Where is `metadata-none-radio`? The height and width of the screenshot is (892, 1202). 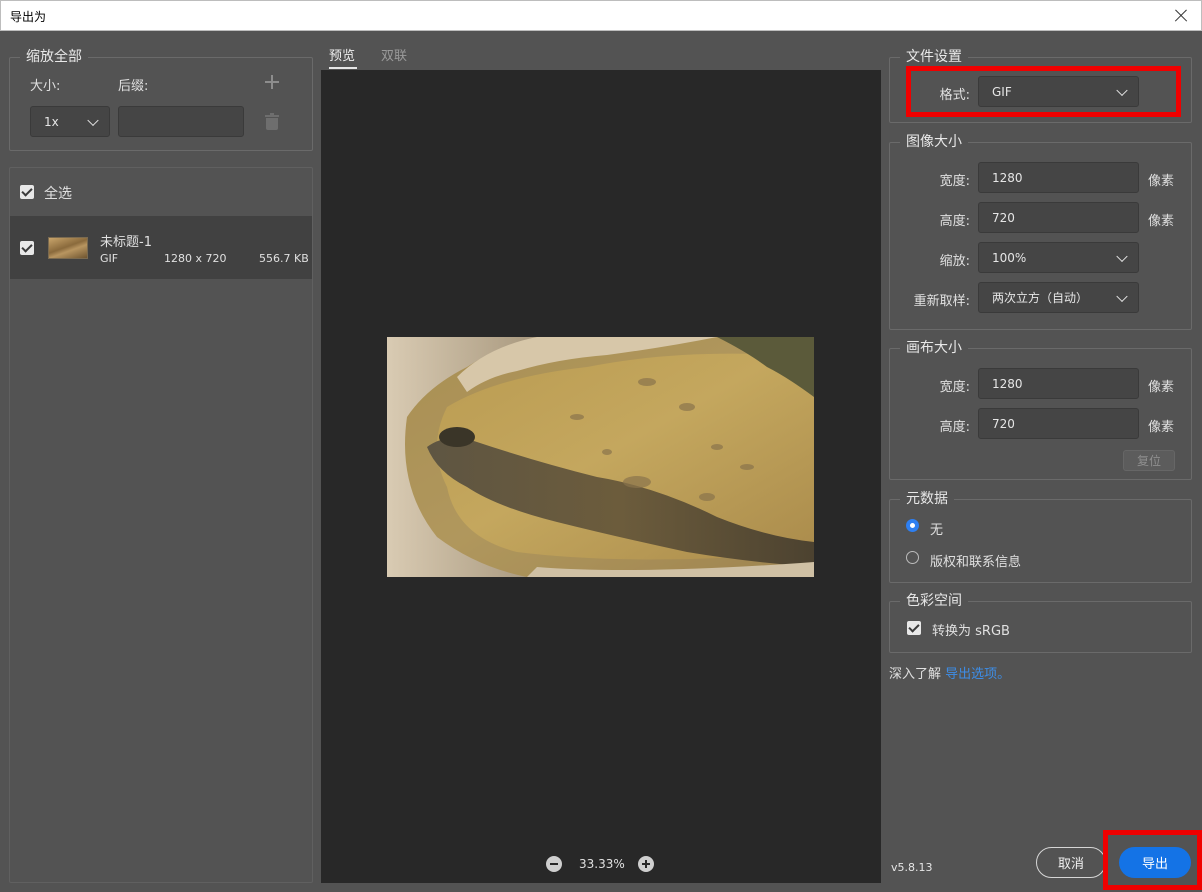
metadata-none-radio is located at coordinates (912, 525).